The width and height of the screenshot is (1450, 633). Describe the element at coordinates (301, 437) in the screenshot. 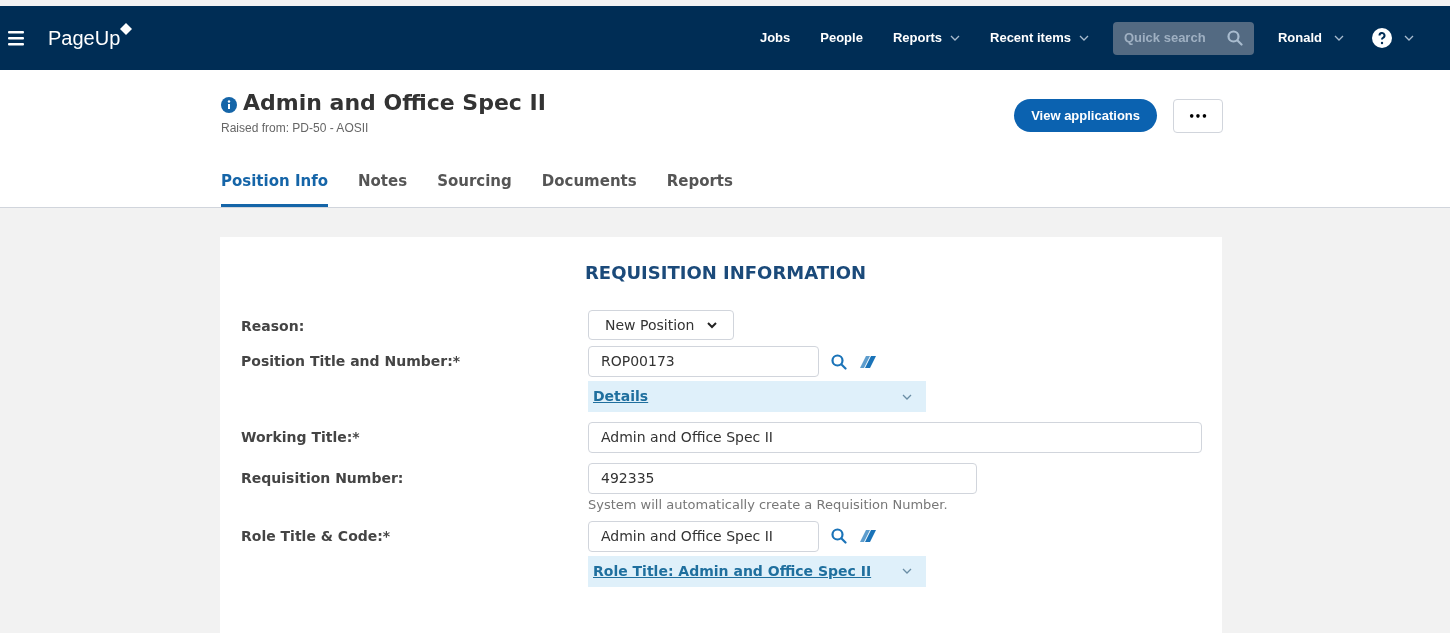

I see `field-label: Working Title:*` at that location.